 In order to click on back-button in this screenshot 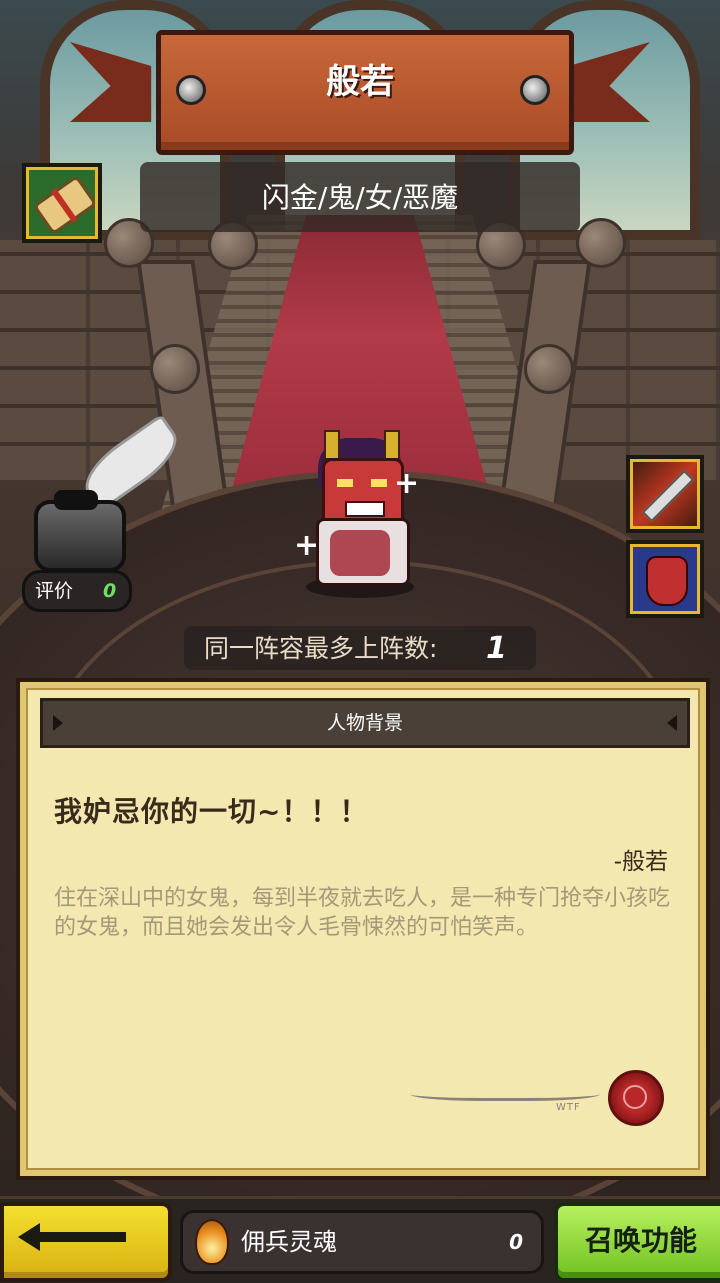, I will do `click(86, 1242)`.